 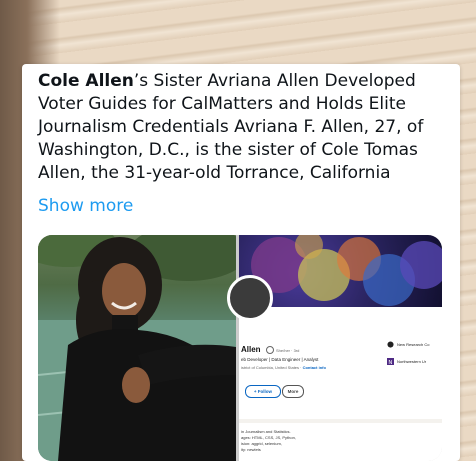 What do you see at coordinates (266, 431) in the screenshot?
I see `about-line: in Journalism and Statistics.` at bounding box center [266, 431].